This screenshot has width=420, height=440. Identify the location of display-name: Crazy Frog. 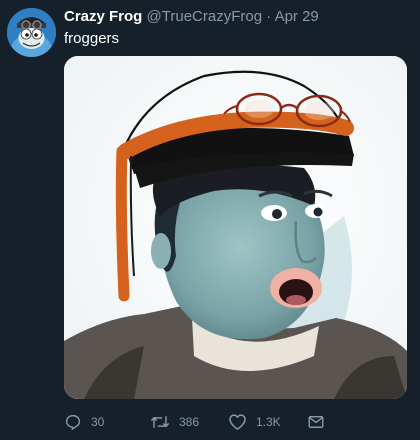
(103, 16).